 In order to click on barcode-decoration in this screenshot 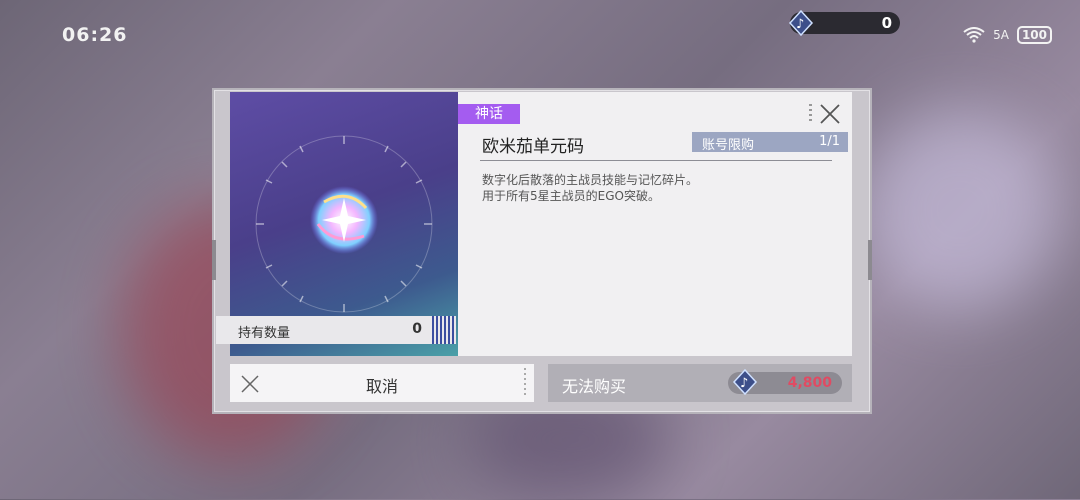, I will do `click(443, 330)`.